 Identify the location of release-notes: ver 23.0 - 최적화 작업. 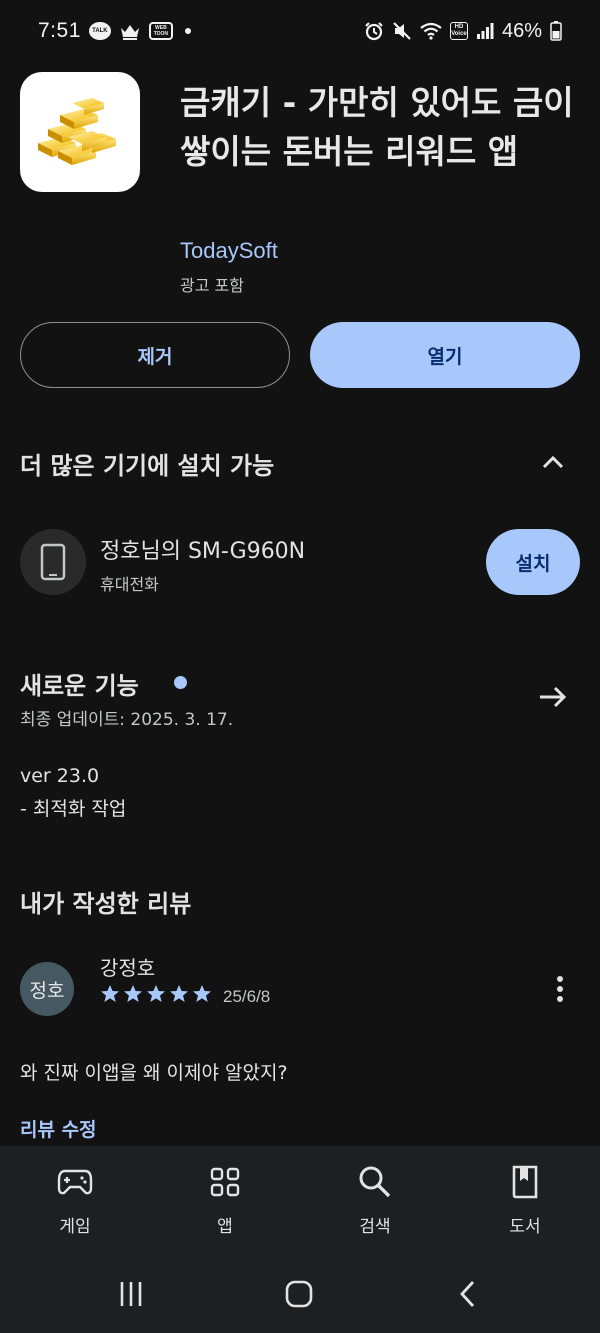
(73, 793).